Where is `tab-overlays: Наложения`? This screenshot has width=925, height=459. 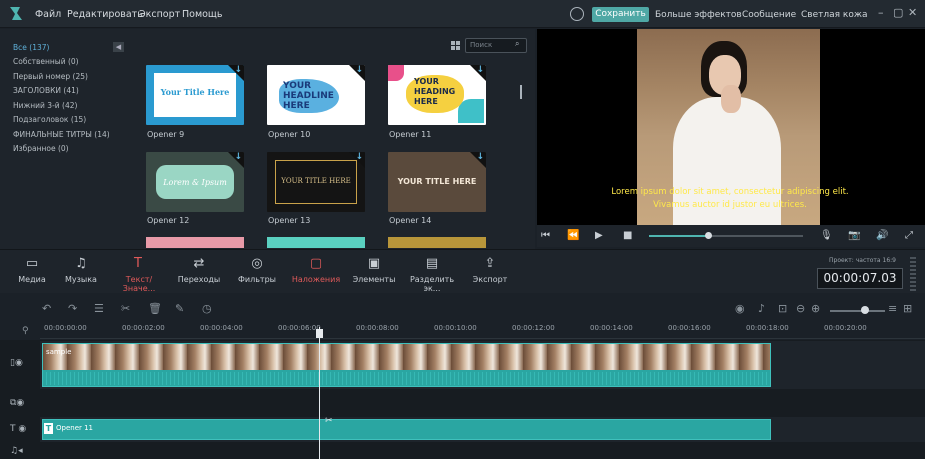 tab-overlays: Наложения is located at coordinates (316, 279).